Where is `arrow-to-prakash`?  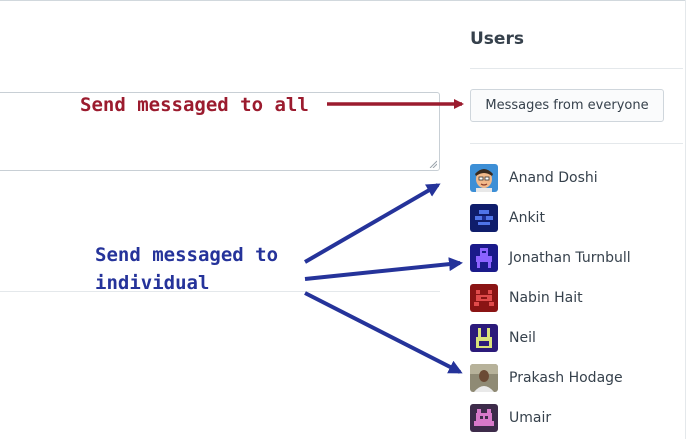
arrow-to-prakash is located at coordinates (383, 332).